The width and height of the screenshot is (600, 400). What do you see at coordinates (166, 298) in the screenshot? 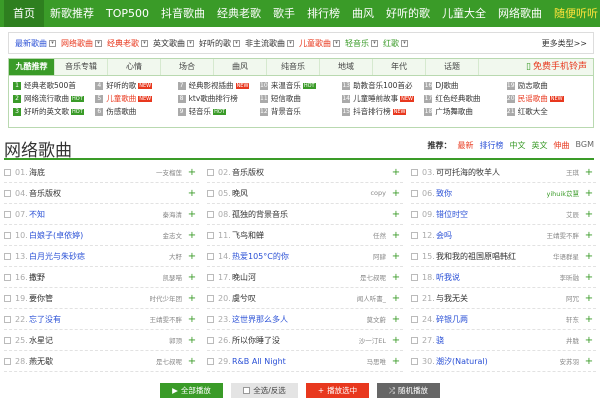
I see `song-artist: 时代少年团` at bounding box center [166, 298].